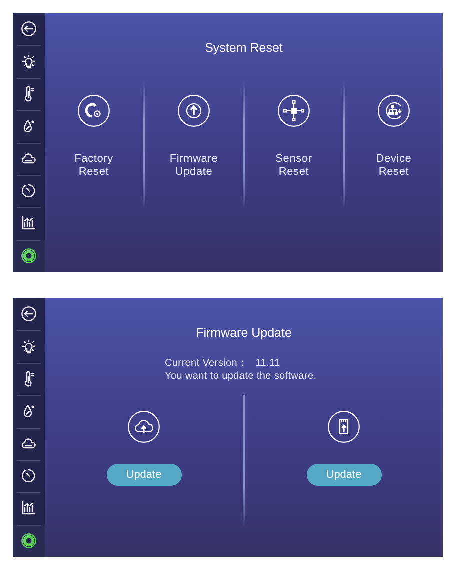 The width and height of the screenshot is (449, 563). What do you see at coordinates (241, 376) in the screenshot?
I see `update-message: You want to update the software.` at bounding box center [241, 376].